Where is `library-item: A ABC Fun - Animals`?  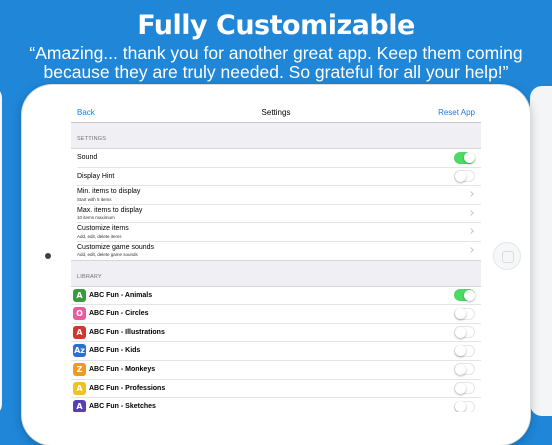 library-item: A ABC Fun - Animals is located at coordinates (276, 296).